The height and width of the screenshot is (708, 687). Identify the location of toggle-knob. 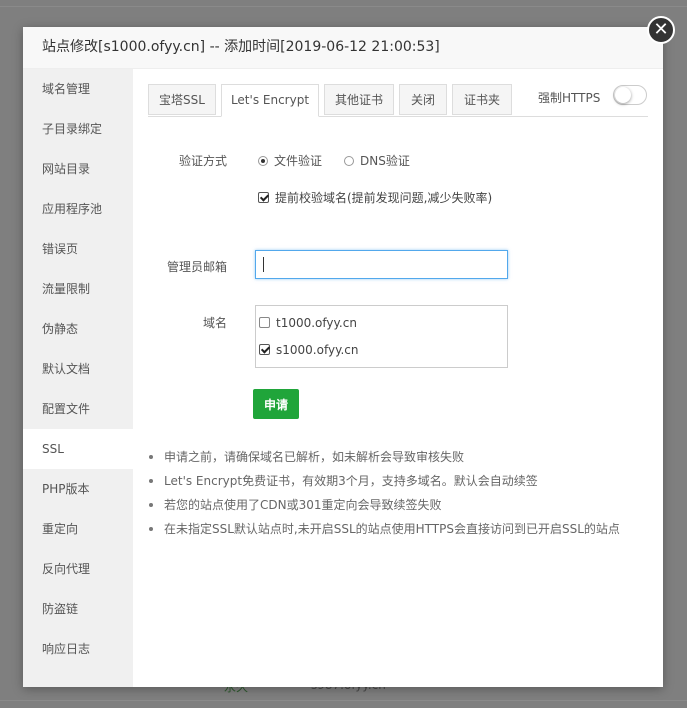
(623, 95).